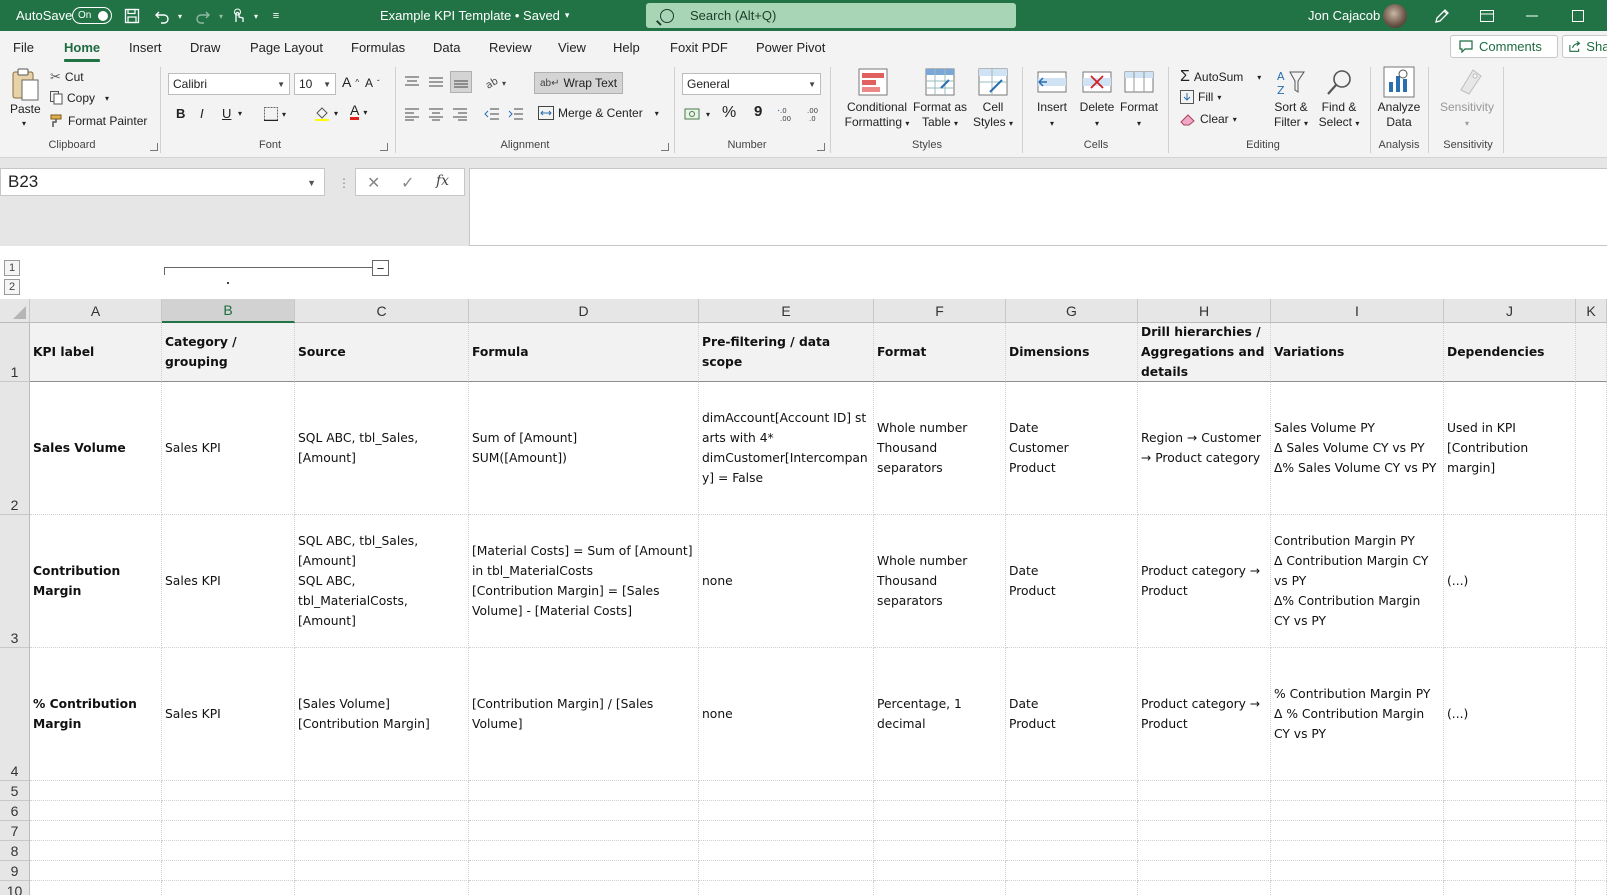 Image resolution: width=1607 pixels, height=895 pixels. What do you see at coordinates (1357, 811) in the screenshot?
I see `cell-i6` at bounding box center [1357, 811].